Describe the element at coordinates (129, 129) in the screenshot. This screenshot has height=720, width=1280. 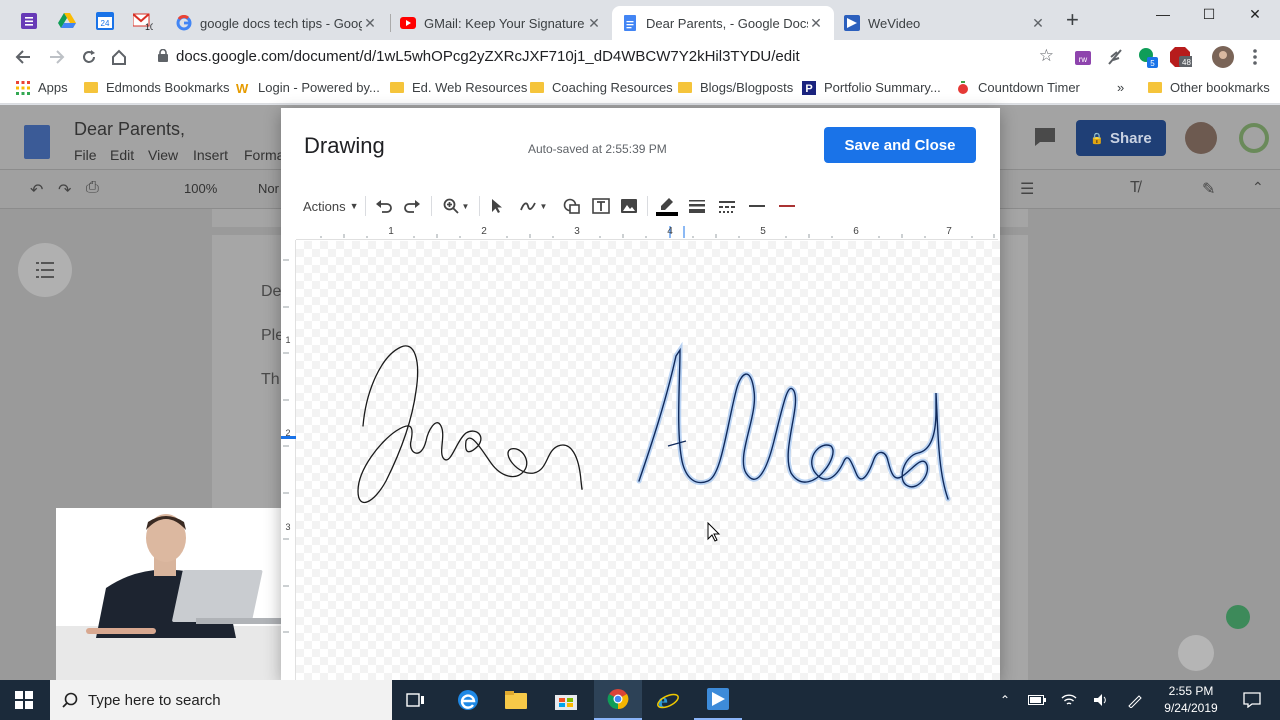
I see `document-title: Dear Parents,` at that location.